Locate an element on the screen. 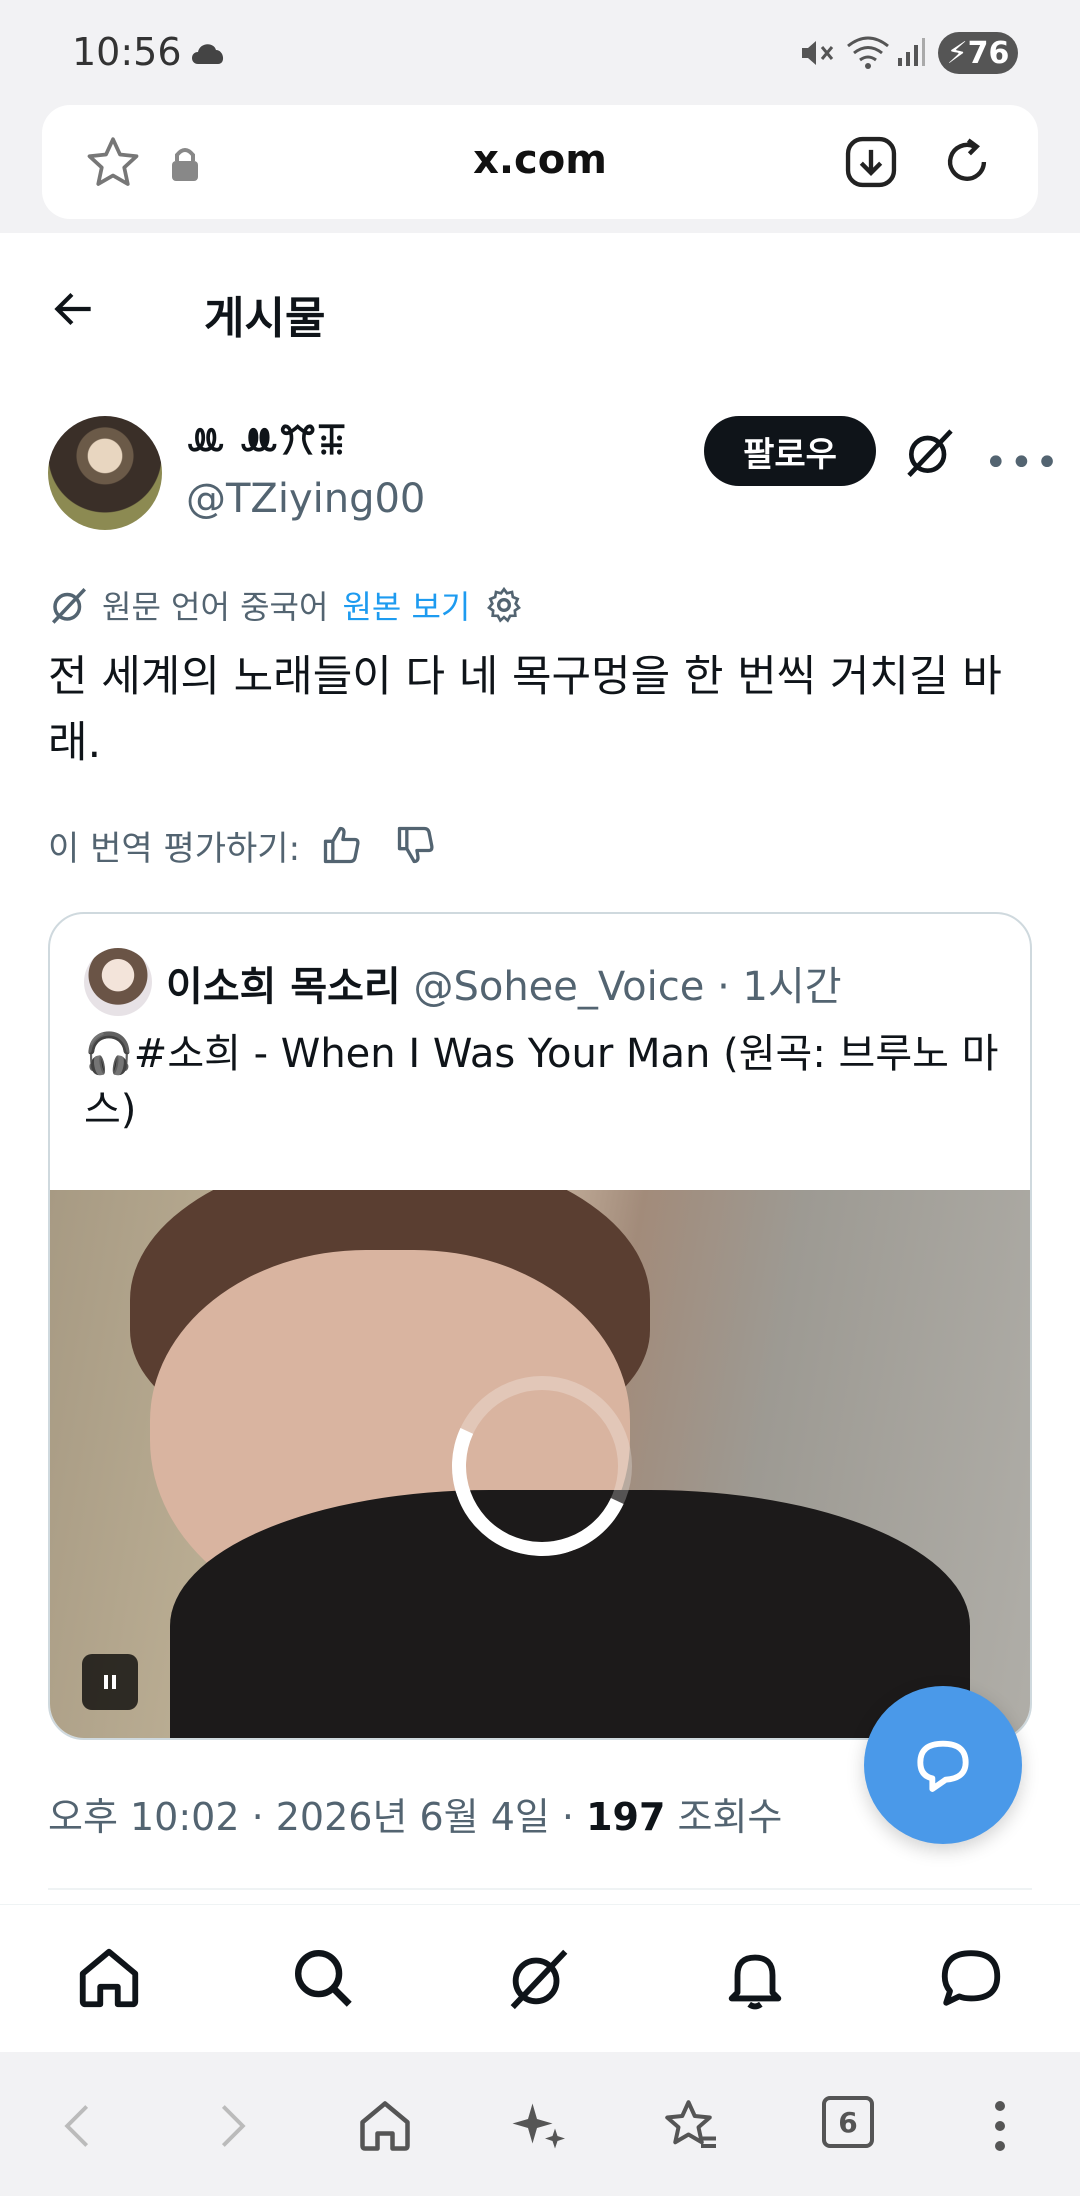 The width and height of the screenshot is (1080, 2196). thumbs-up-icon is located at coordinates (342, 845).